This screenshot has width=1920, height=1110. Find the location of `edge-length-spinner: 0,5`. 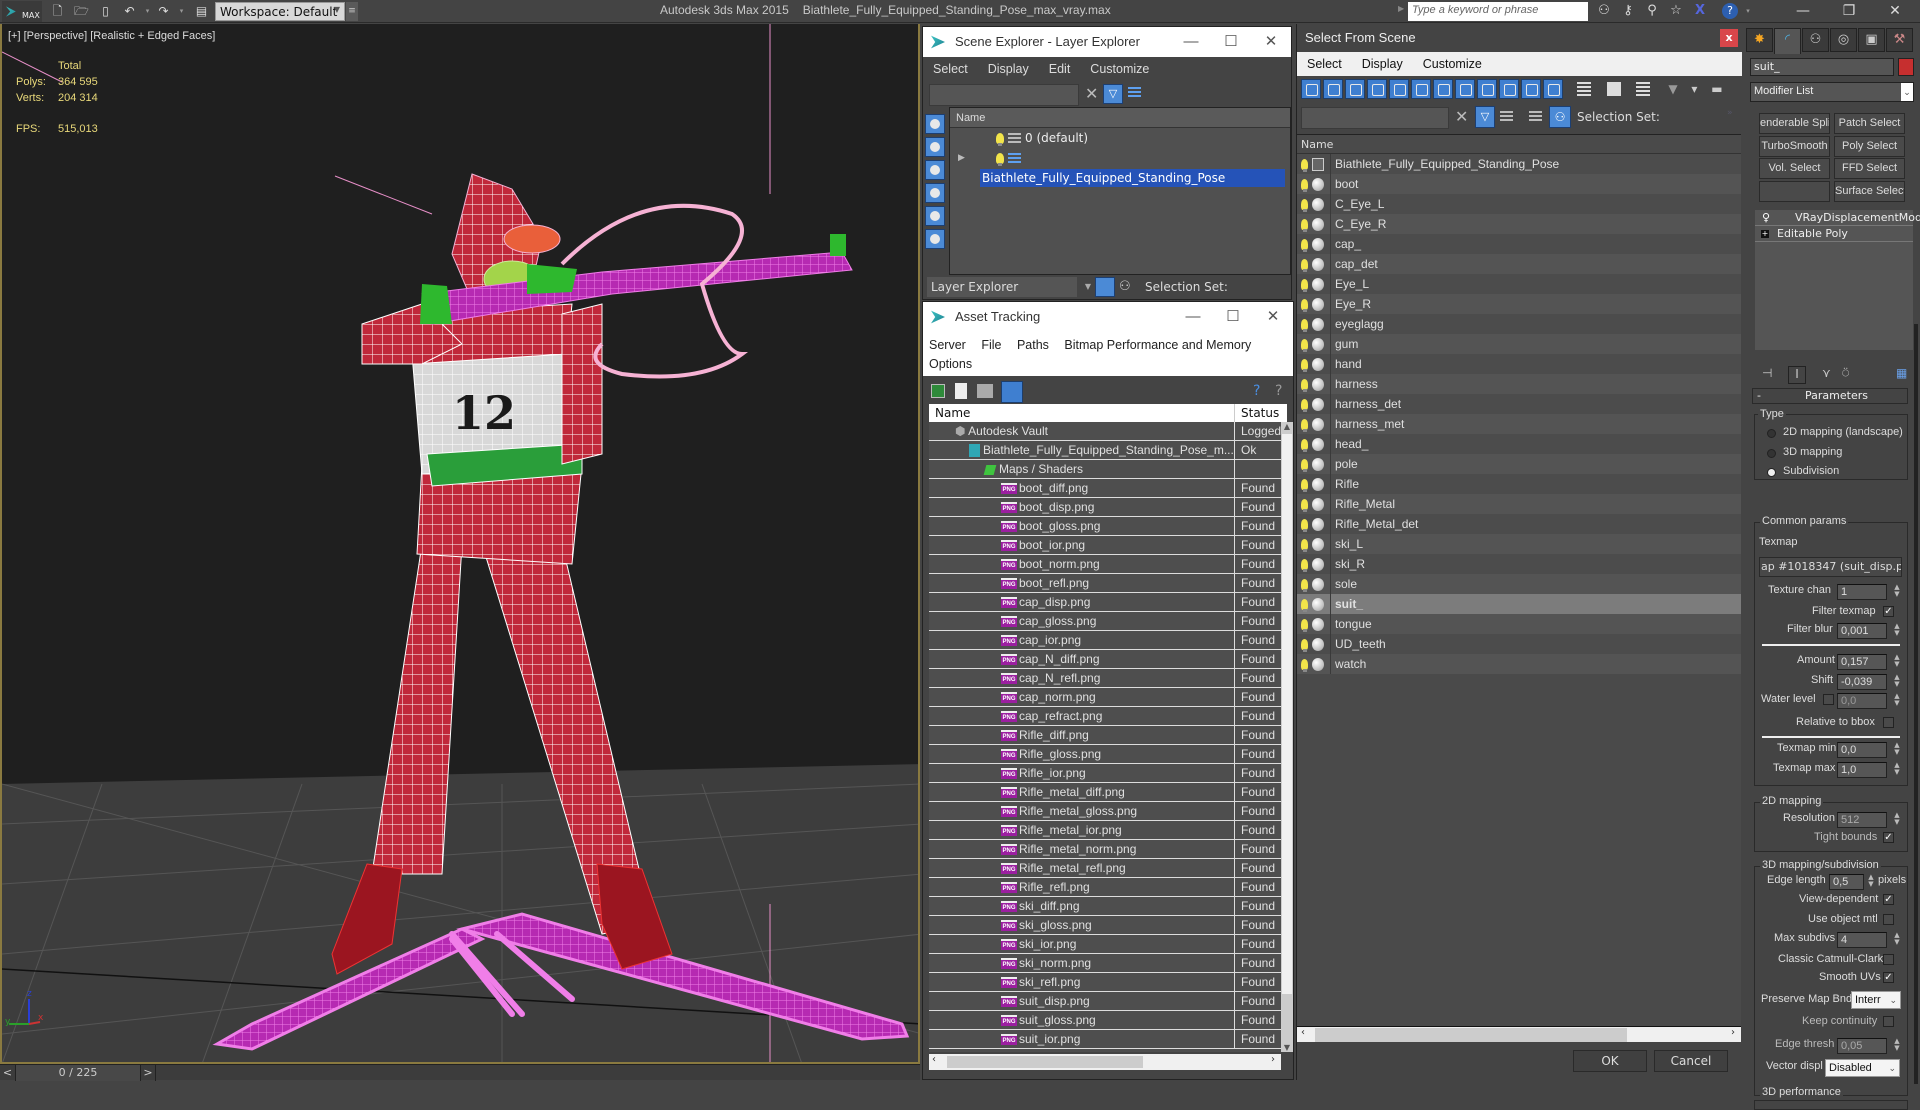

edge-length-spinner: 0,5 is located at coordinates (1846, 882).